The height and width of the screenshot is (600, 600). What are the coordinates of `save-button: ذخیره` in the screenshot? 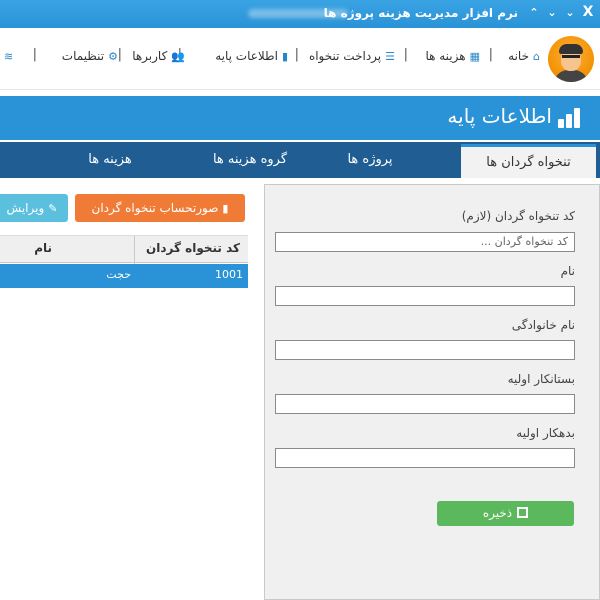 It's located at (505, 513).